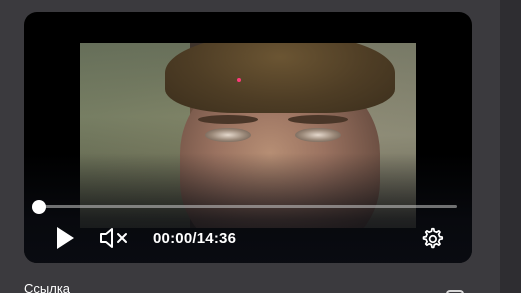 This screenshot has width=521, height=293. I want to click on play-button, so click(65, 238).